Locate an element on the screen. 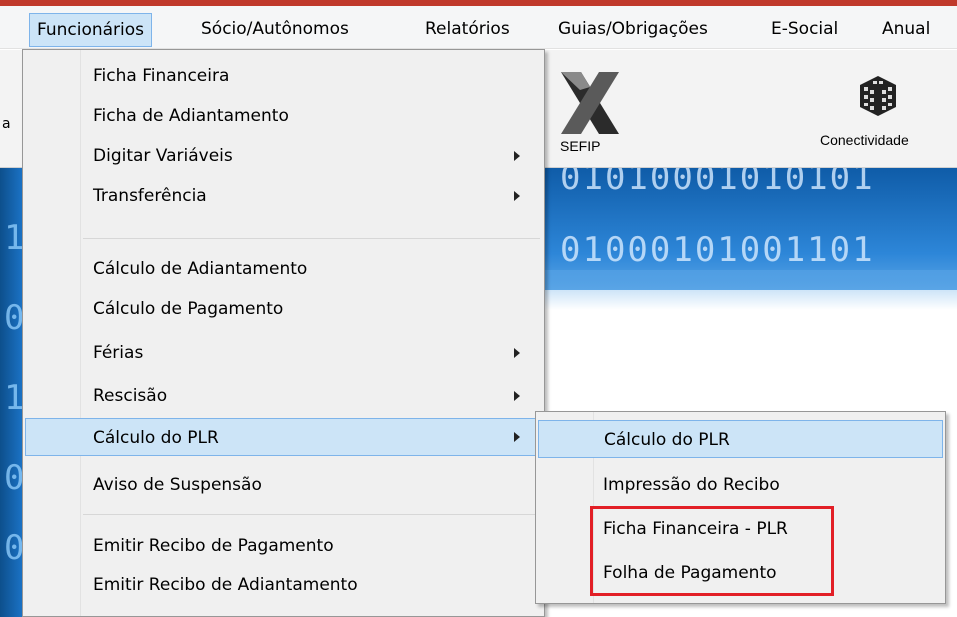  menu-item-label: Aviso de Suspensão is located at coordinates (177, 485).